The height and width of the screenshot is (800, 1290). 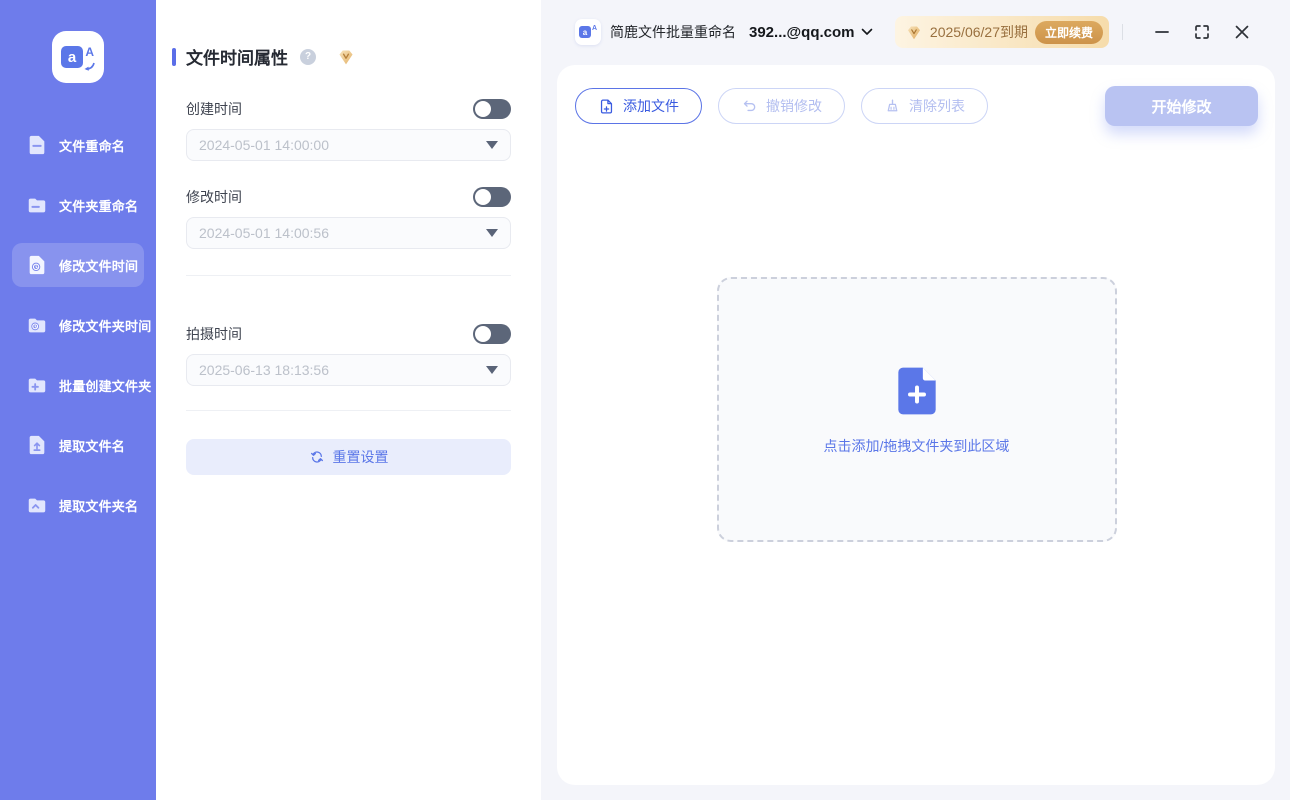 I want to click on folder-plus-icon, so click(x=37, y=385).